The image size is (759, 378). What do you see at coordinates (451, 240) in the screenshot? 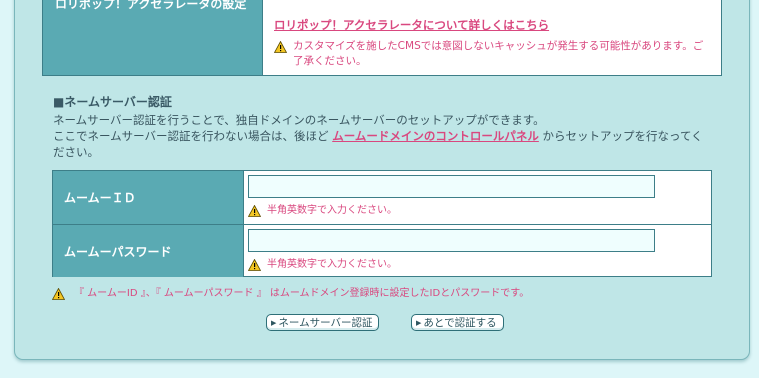
I see `muumuu-password-input` at bounding box center [451, 240].